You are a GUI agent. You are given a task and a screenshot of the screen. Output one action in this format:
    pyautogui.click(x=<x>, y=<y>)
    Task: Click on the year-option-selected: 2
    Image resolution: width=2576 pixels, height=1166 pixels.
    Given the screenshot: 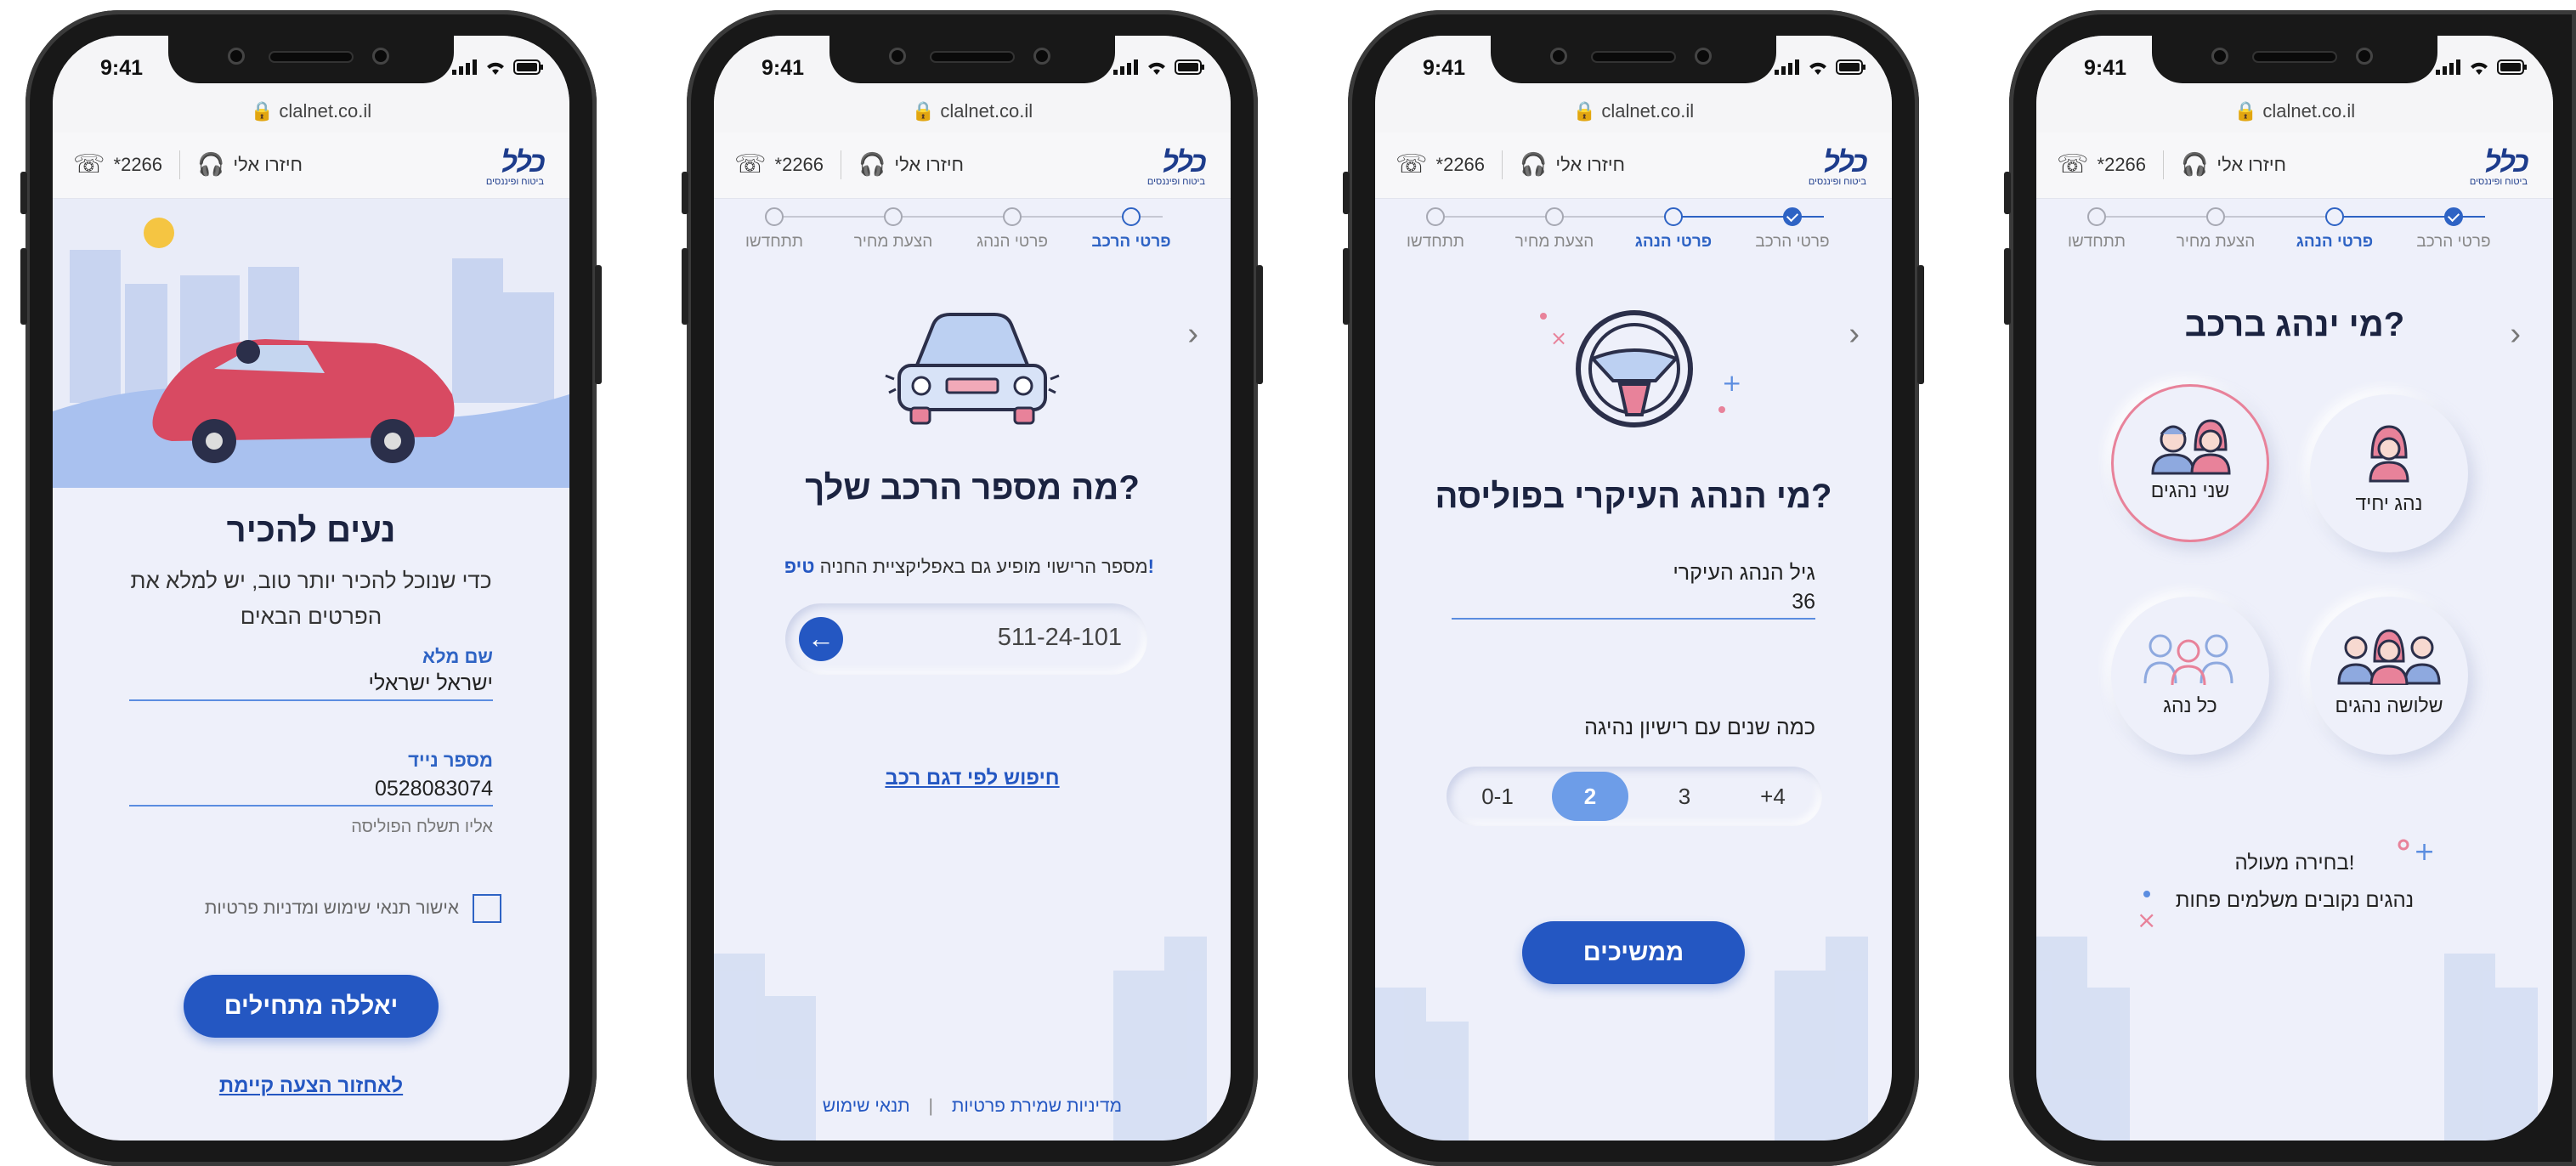 What is the action you would take?
    pyautogui.click(x=1590, y=797)
    